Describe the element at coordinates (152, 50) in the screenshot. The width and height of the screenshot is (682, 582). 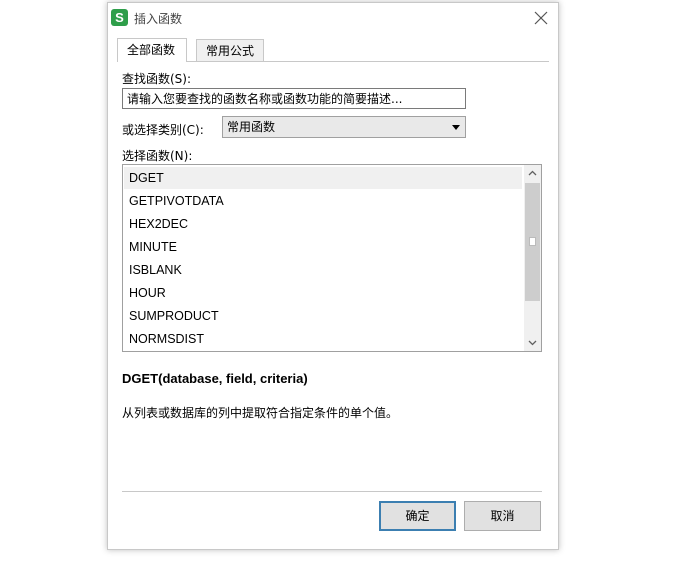
I see `tab-all-functions: 全部函数` at that location.